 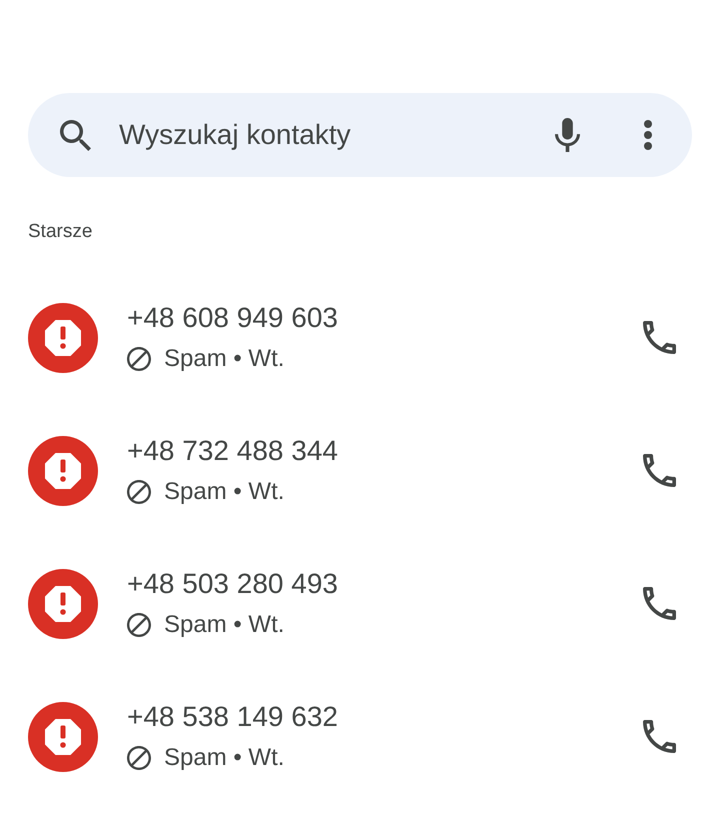 I want to click on phone-number: +48 503 280 493, so click(x=232, y=584).